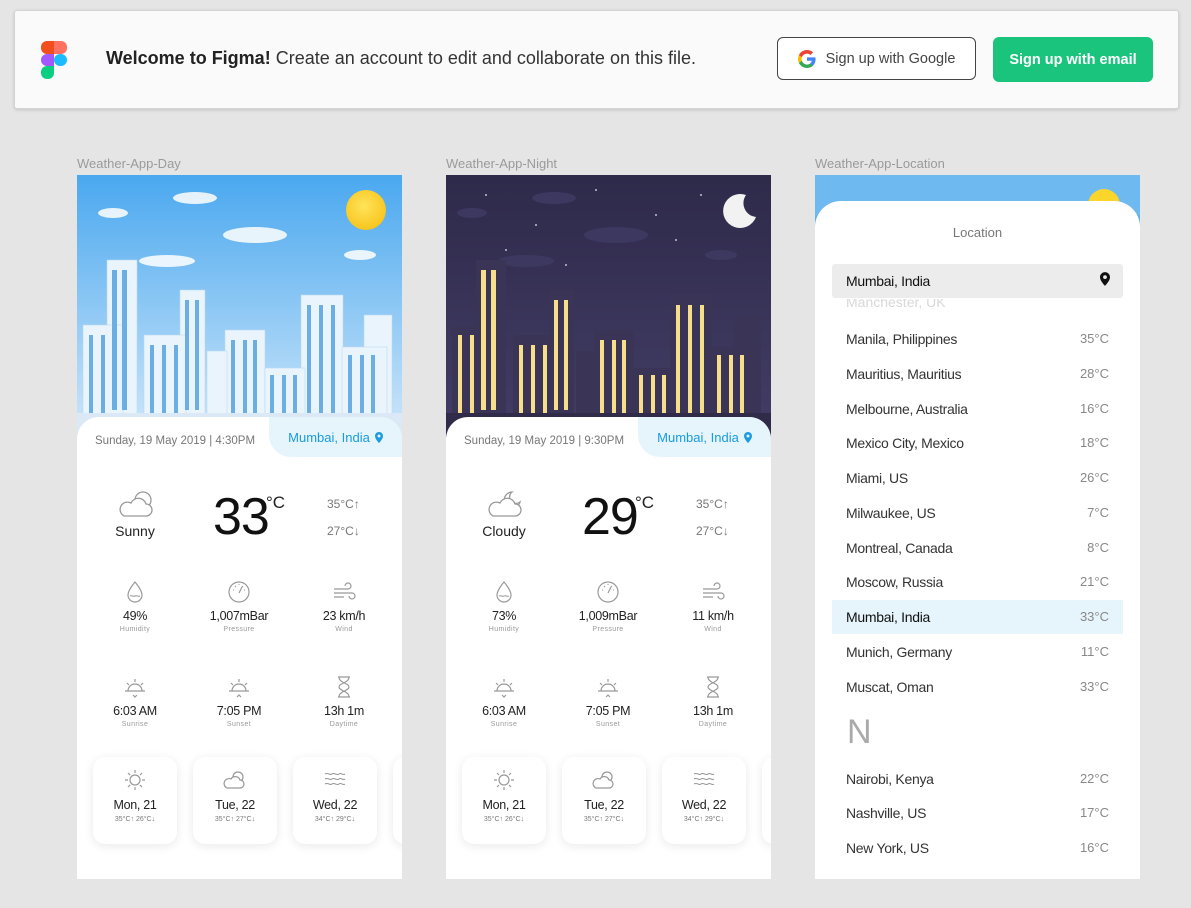 Image resolution: width=1191 pixels, height=908 pixels. Describe the element at coordinates (747, 437) in the screenshot. I see `map-pin-icon` at that location.